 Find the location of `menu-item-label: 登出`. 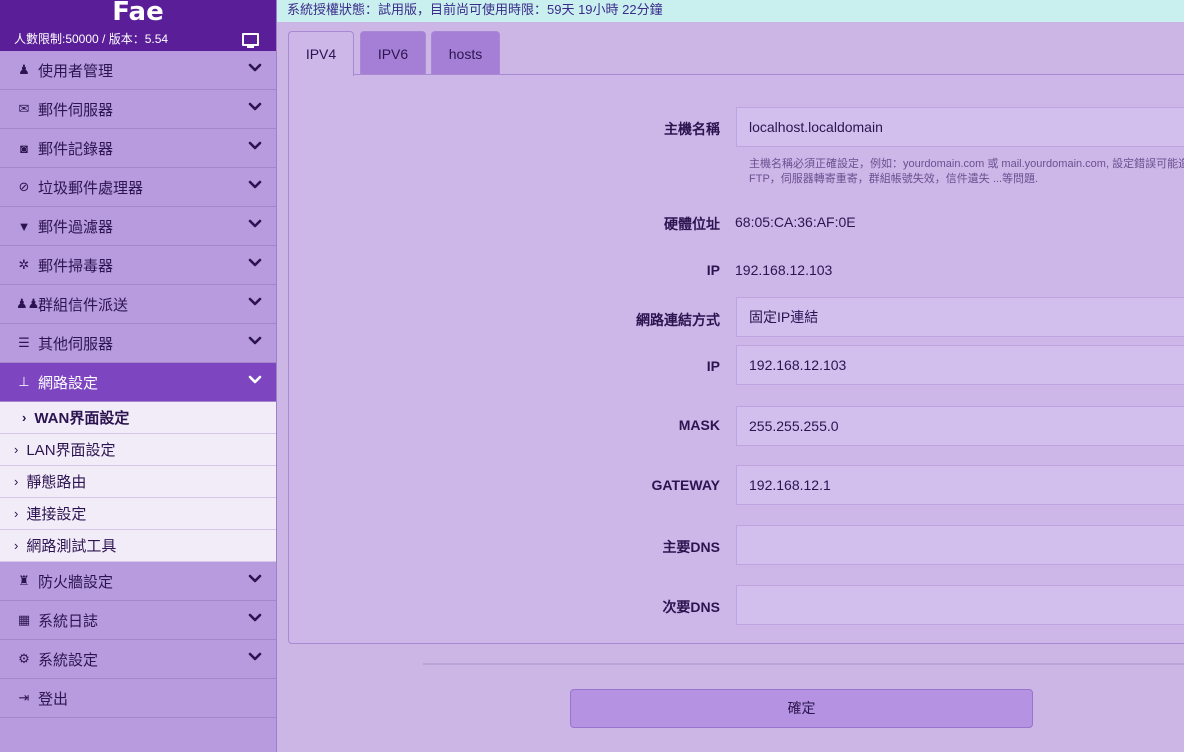

menu-item-label: 登出 is located at coordinates (53, 699).